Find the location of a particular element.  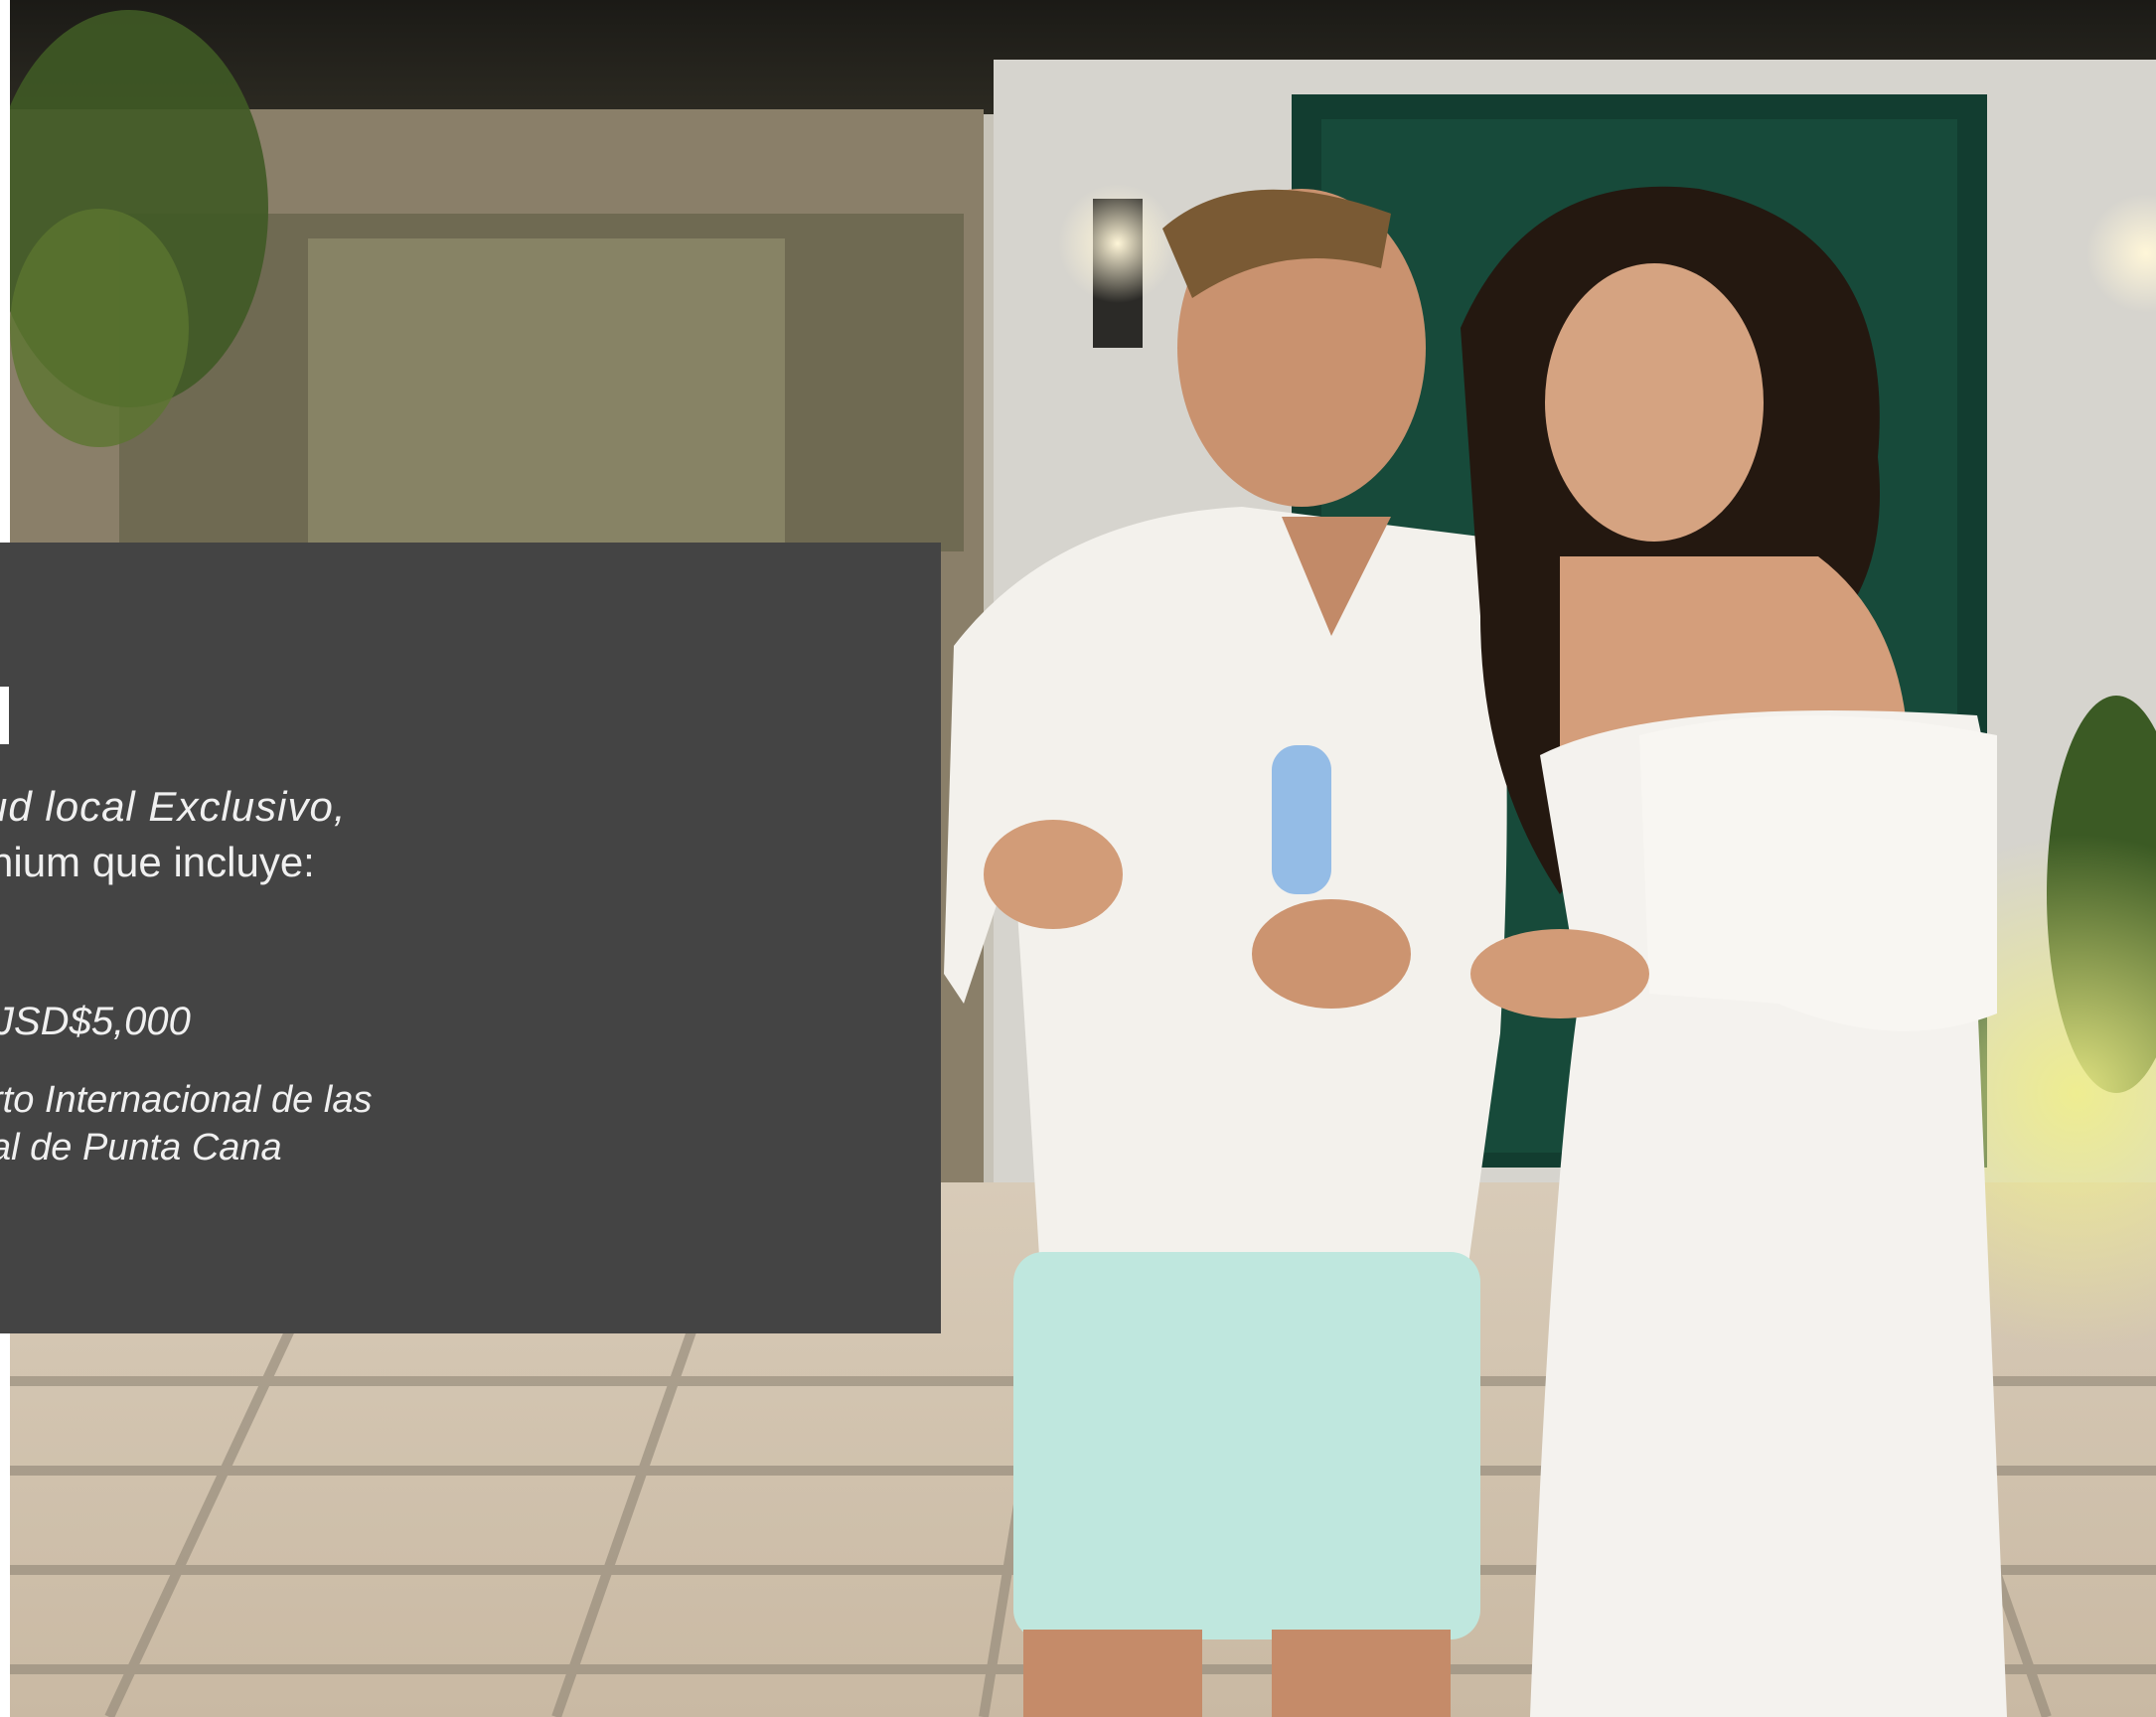

offer-price: JSD$5,000 is located at coordinates (95, 1021).